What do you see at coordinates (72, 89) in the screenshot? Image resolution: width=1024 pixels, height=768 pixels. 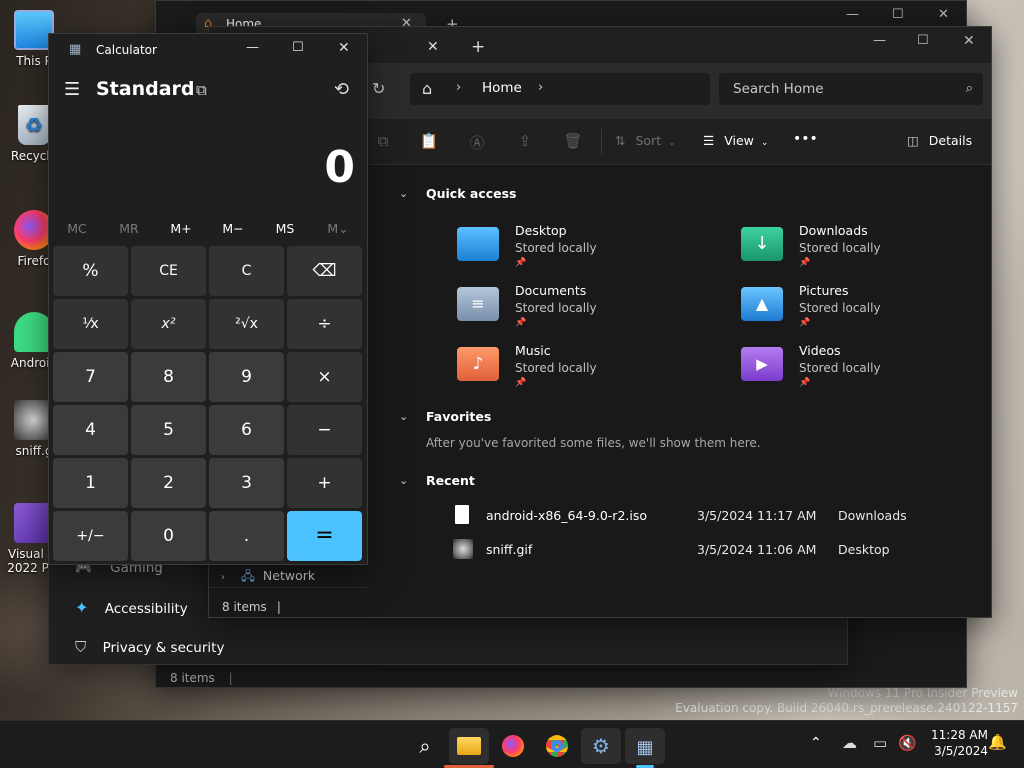 I see `hamburger-menu-icon: ☰` at bounding box center [72, 89].